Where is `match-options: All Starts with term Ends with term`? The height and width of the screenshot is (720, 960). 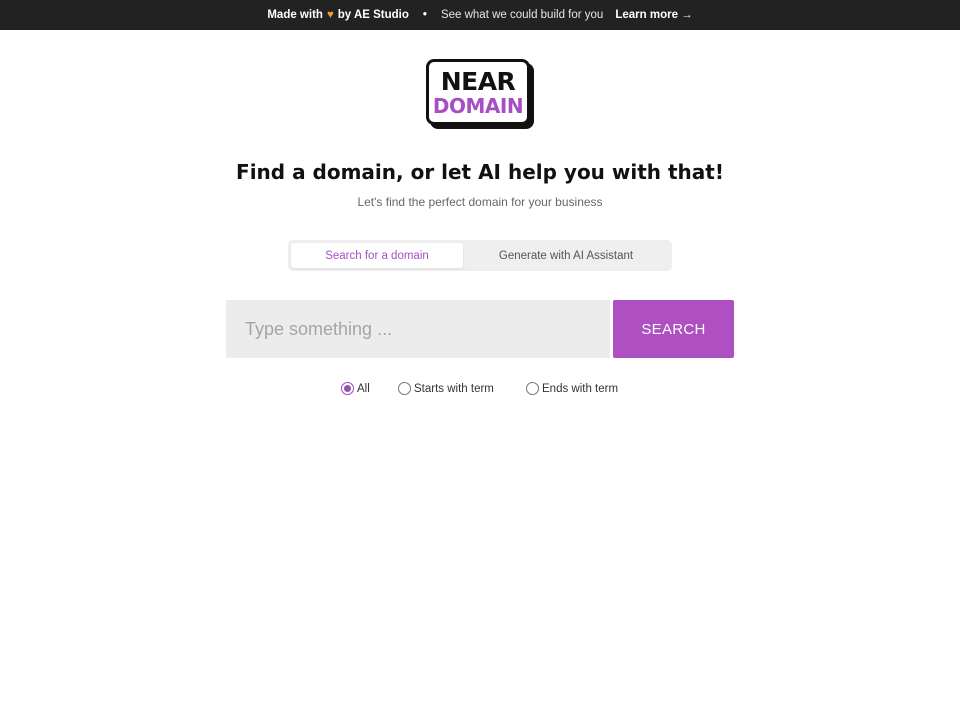
match-options: All Starts with term Ends with term is located at coordinates (480, 390).